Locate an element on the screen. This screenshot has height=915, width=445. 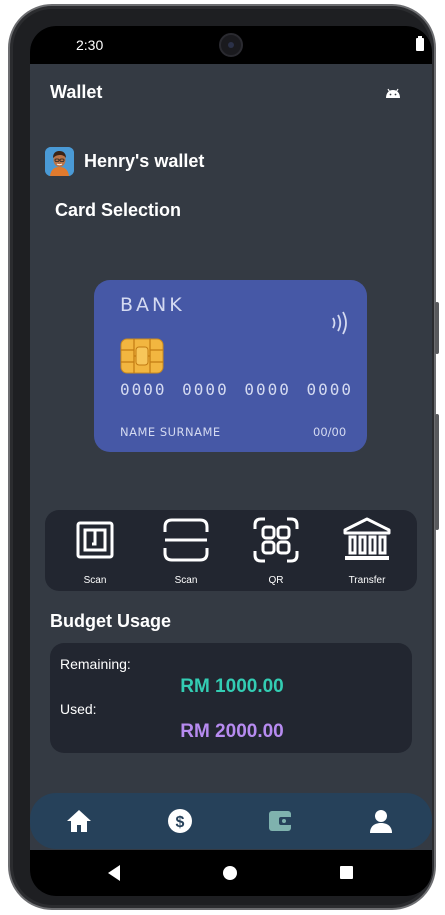
nav-wallet is located at coordinates (281, 821).